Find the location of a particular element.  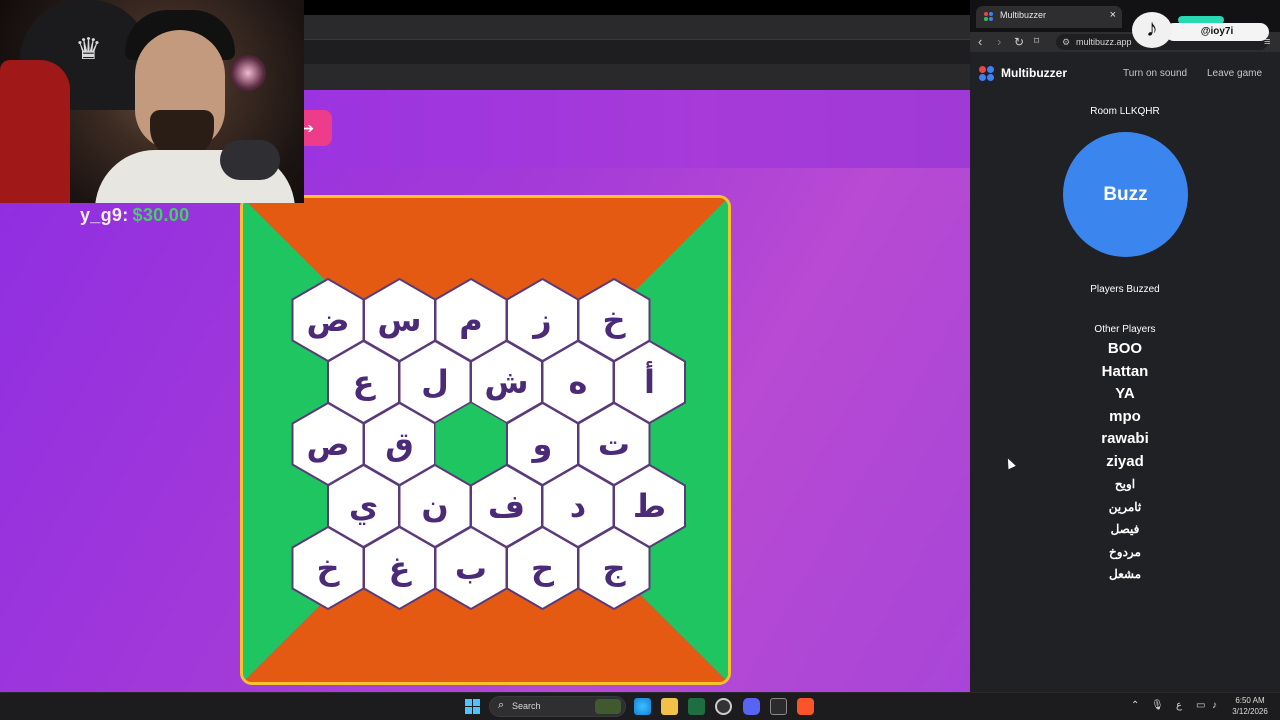

taskbar-search: ⌕ Search is located at coordinates (557, 706).